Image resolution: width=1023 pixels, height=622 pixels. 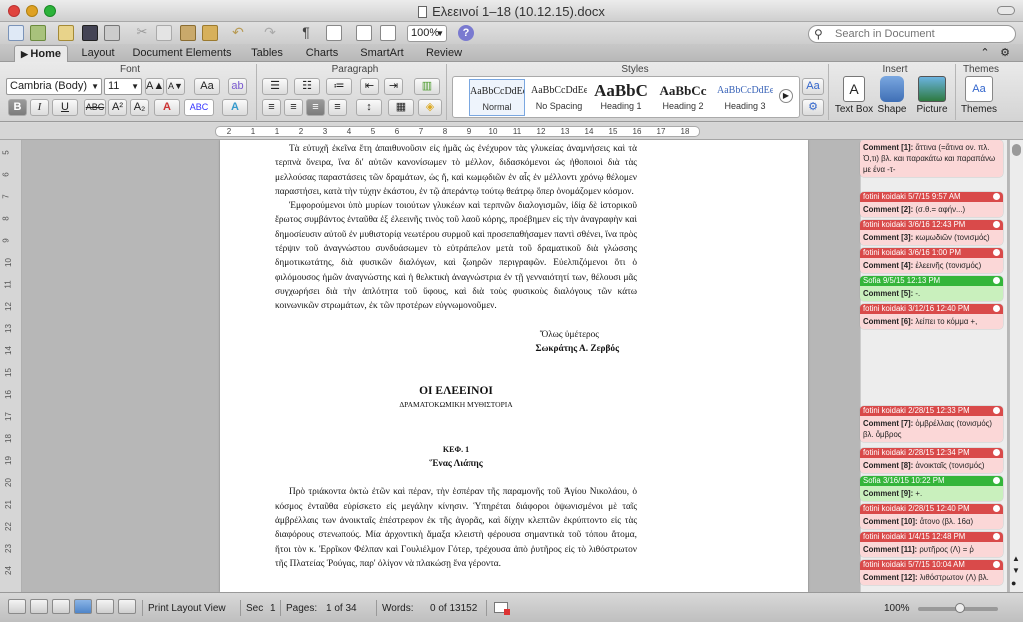 I want to click on tab-layout: Layout, so click(x=98, y=53).